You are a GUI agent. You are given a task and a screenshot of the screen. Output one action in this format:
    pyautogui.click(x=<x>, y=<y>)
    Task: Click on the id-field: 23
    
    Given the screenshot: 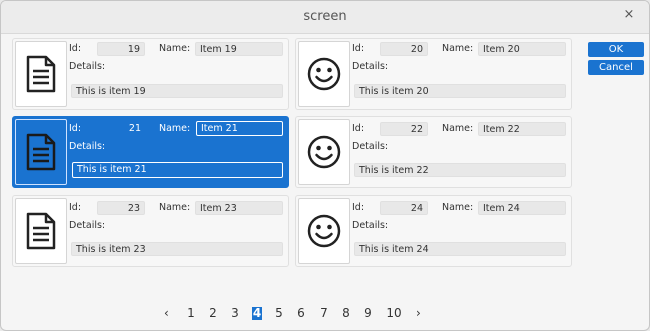 What is the action you would take?
    pyautogui.click(x=121, y=208)
    